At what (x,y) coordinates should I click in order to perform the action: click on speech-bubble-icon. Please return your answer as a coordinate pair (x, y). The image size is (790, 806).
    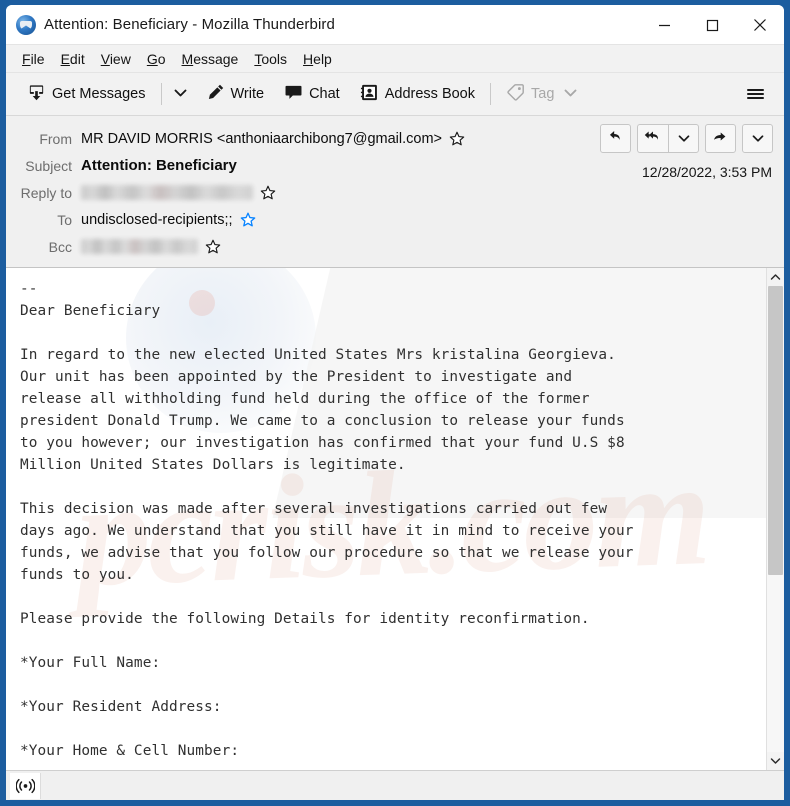
    Looking at the image, I should click on (293, 94).